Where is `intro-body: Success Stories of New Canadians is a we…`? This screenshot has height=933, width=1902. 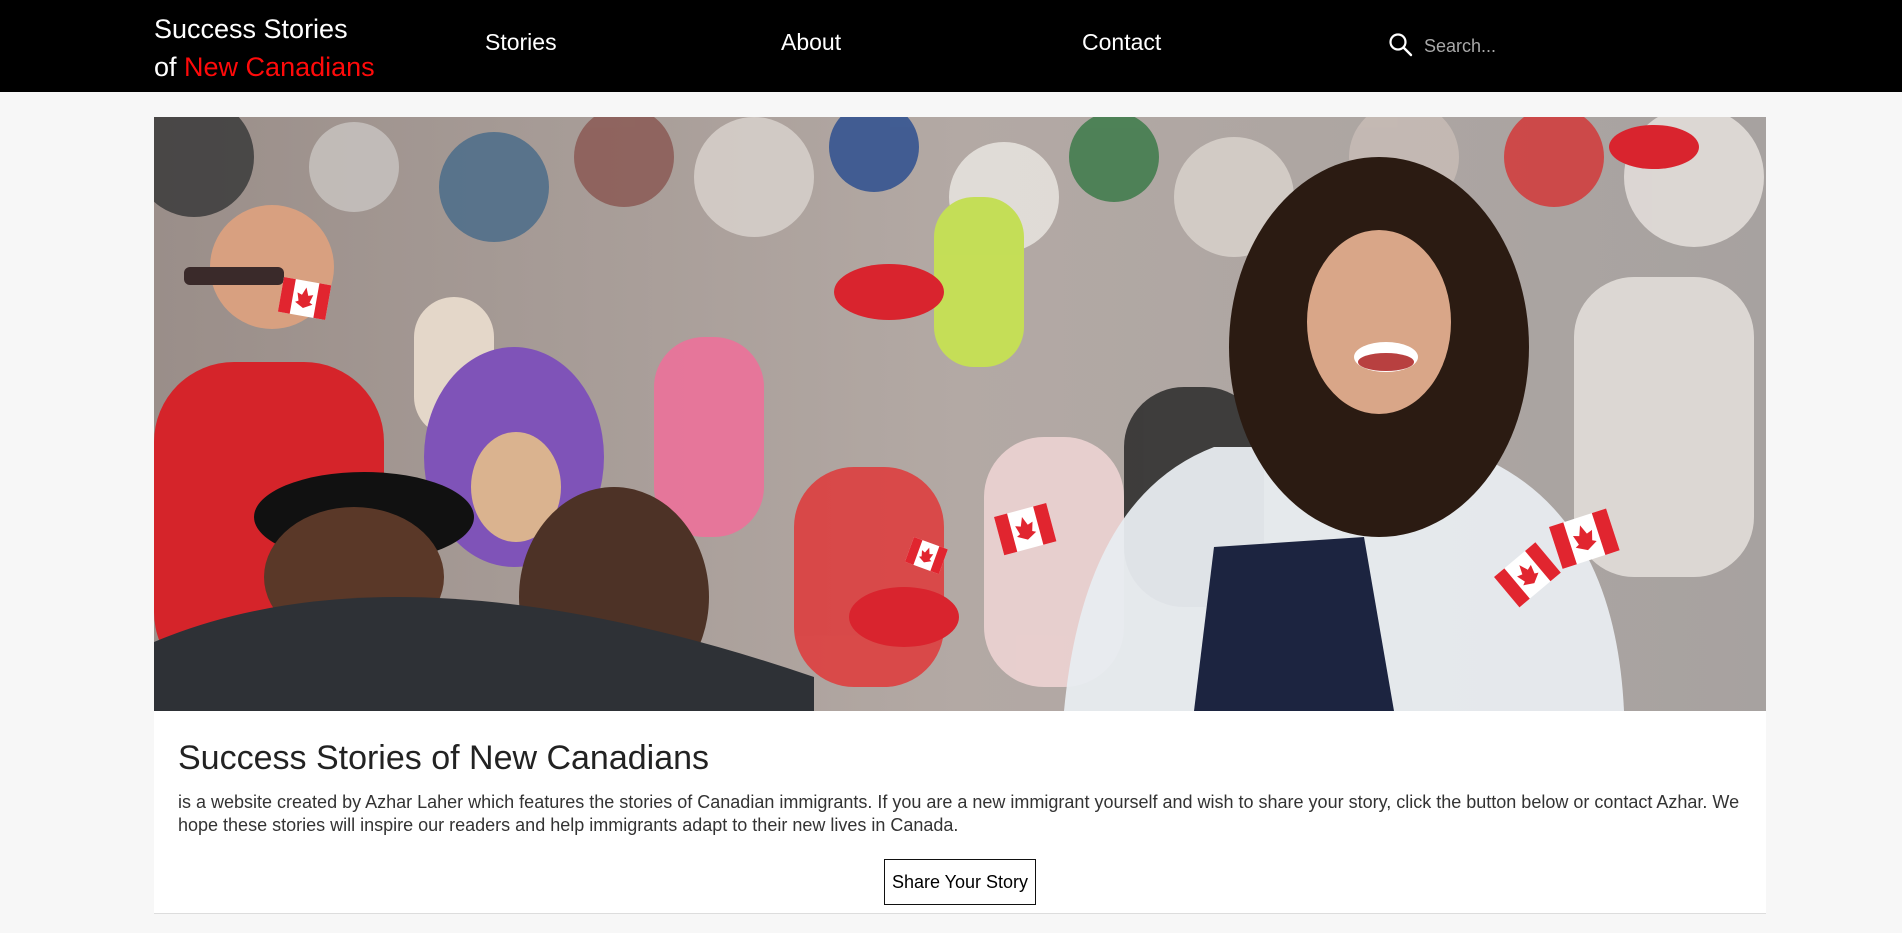
intro-body: Success Stories of New Canadians is a we… is located at coordinates (960, 787).